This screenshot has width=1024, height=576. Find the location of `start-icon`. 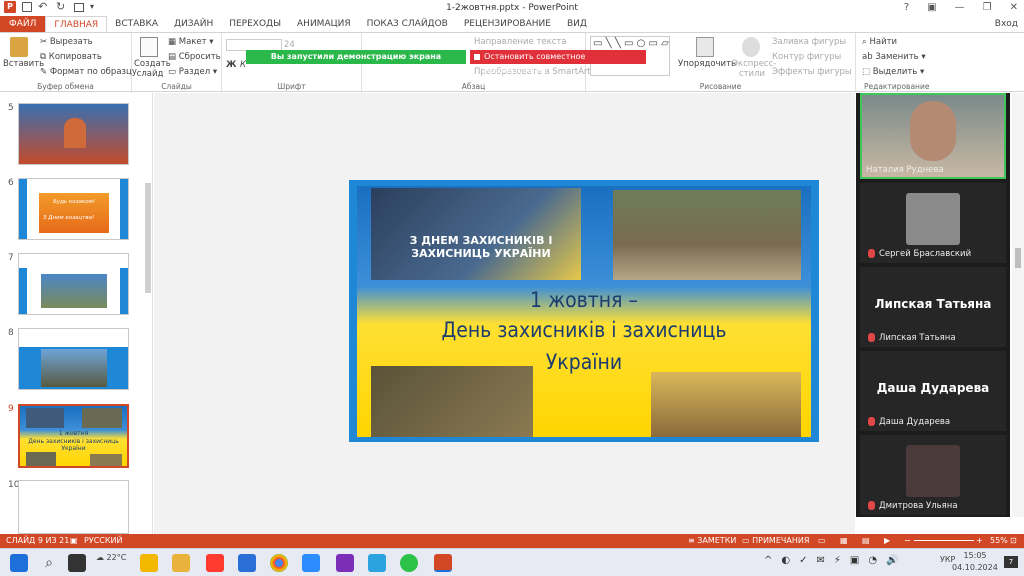

start-icon is located at coordinates (19, 563).